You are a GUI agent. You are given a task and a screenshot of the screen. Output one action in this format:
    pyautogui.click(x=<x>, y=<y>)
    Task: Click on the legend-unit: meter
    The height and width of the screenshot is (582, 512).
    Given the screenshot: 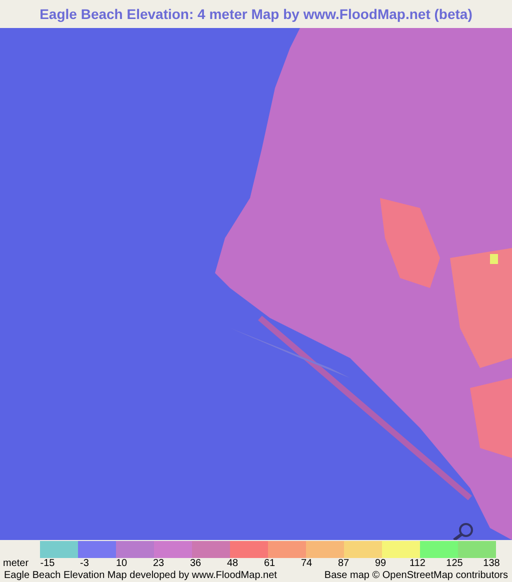 What is the action you would take?
    pyautogui.click(x=16, y=564)
    